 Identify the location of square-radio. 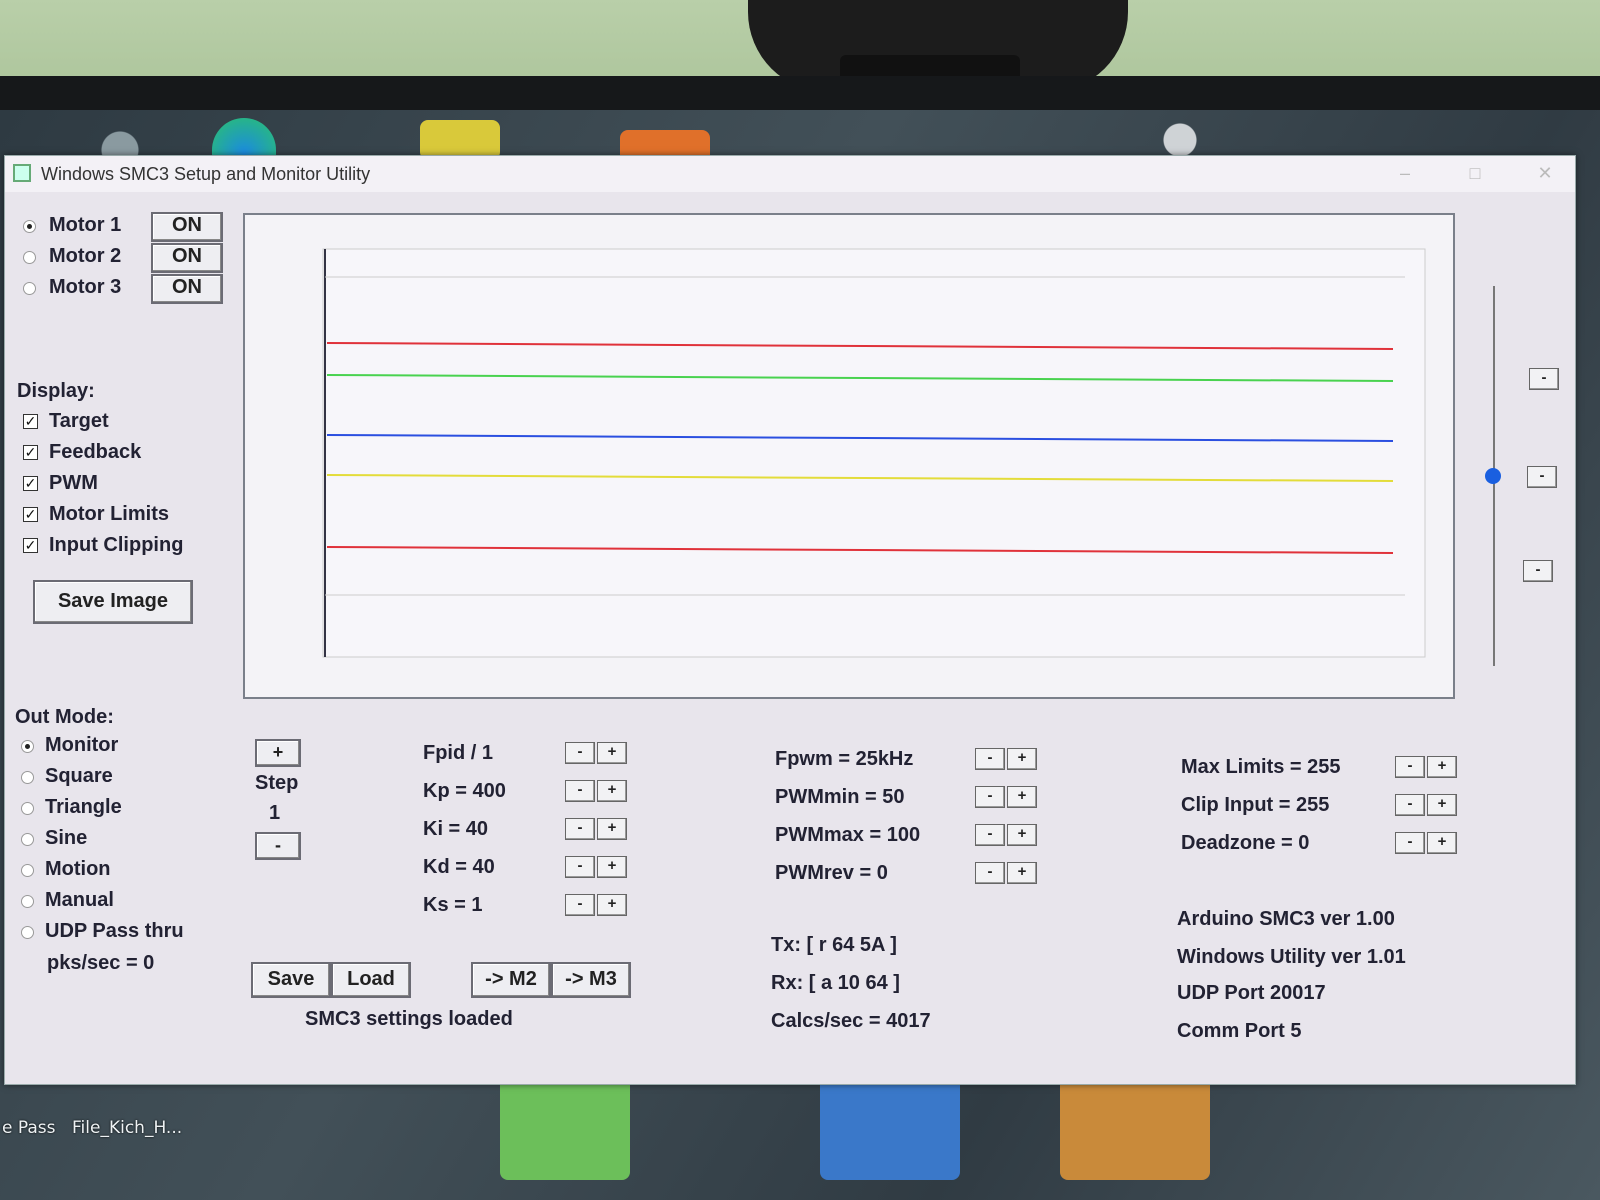
(27, 777).